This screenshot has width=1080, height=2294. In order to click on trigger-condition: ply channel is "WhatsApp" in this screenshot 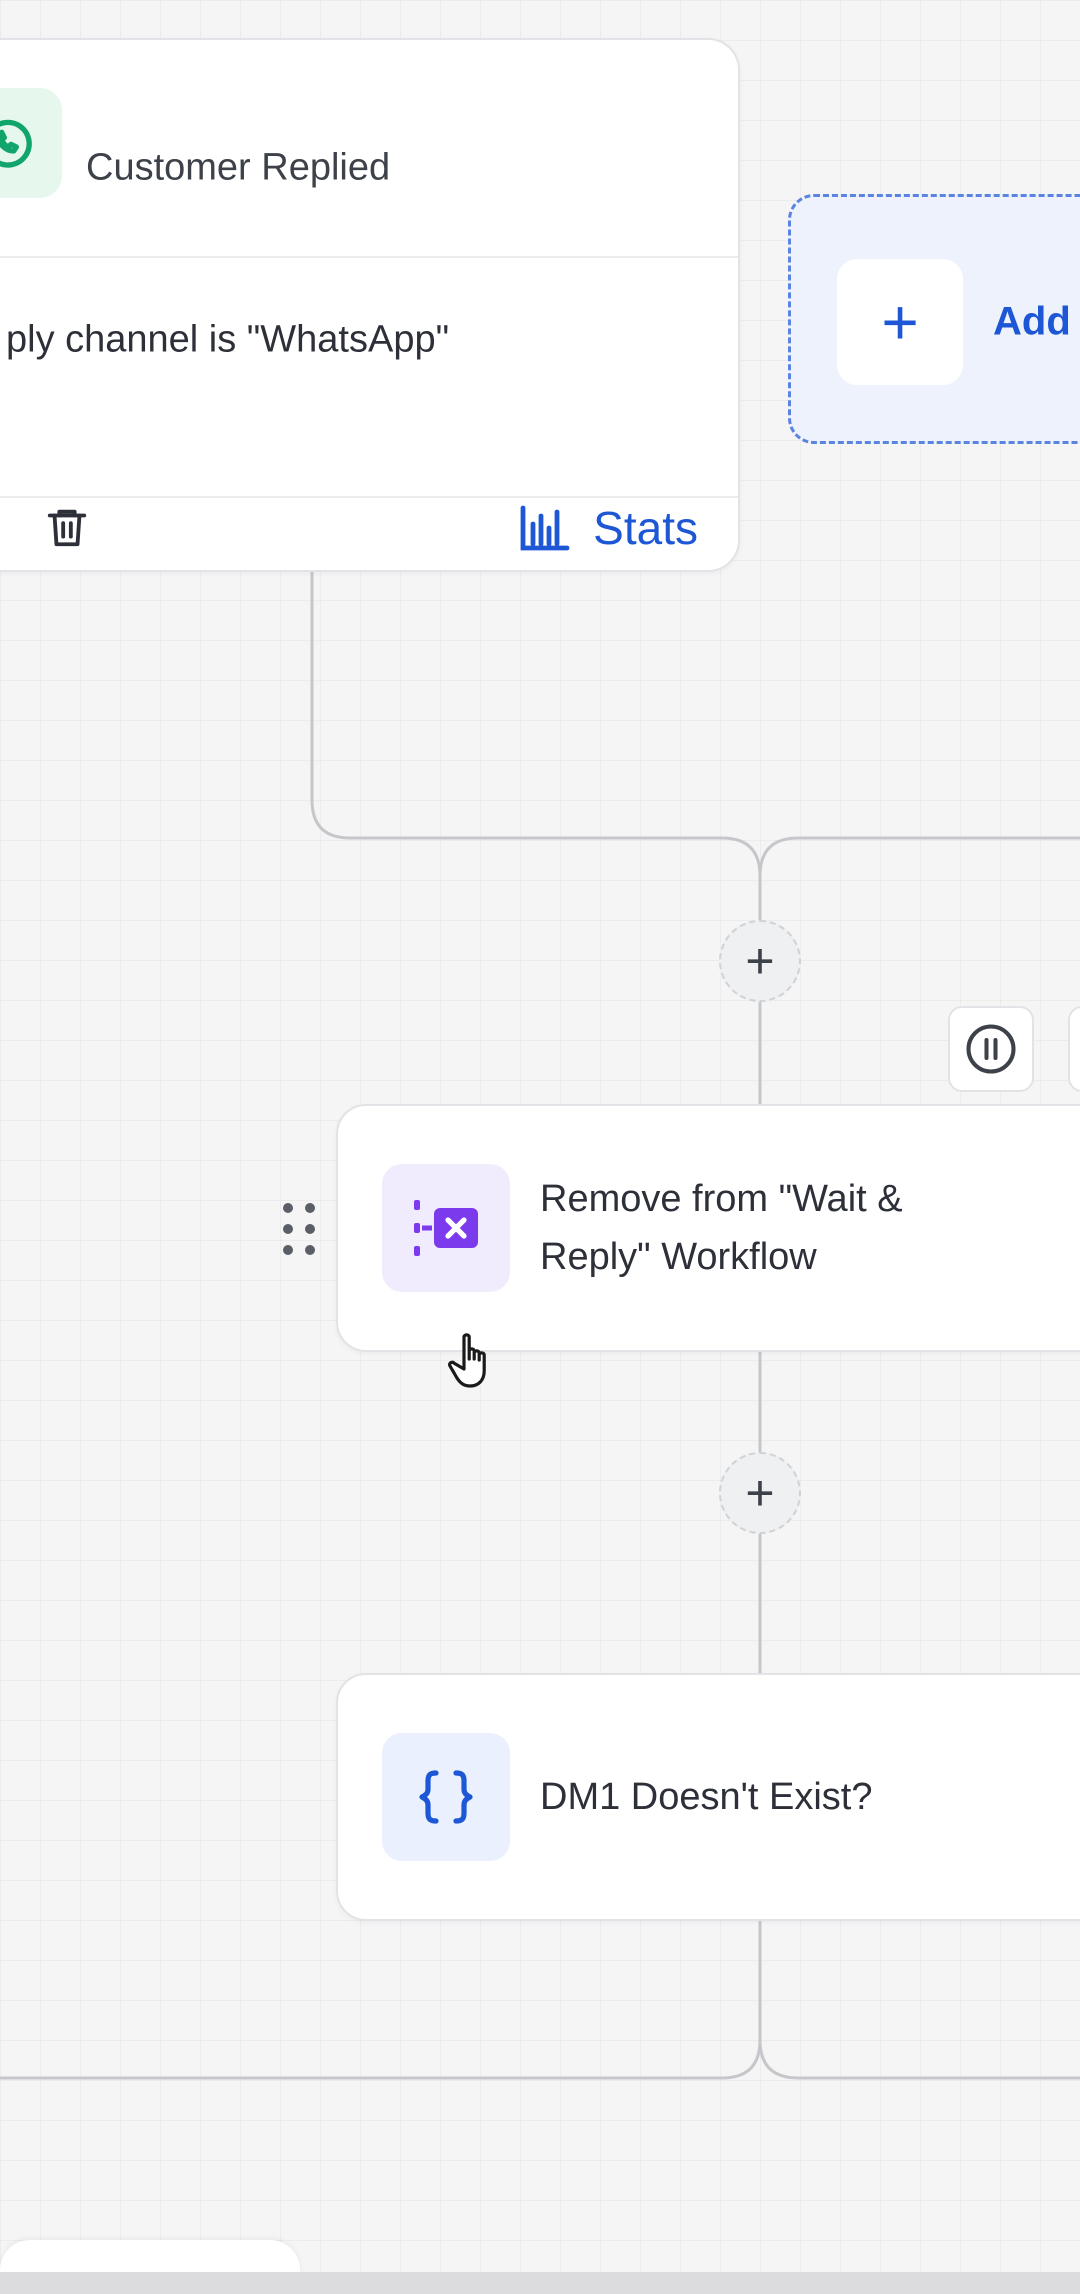, I will do `click(228, 339)`.